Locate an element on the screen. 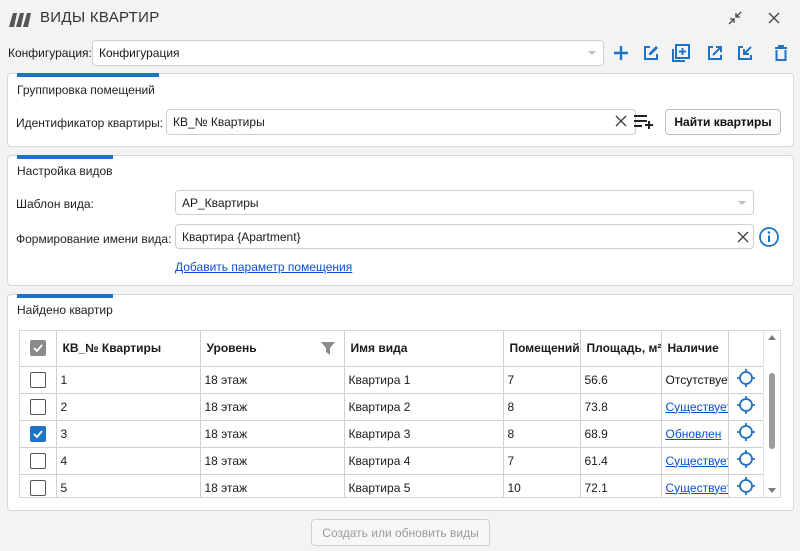  info-icon is located at coordinates (769, 237).